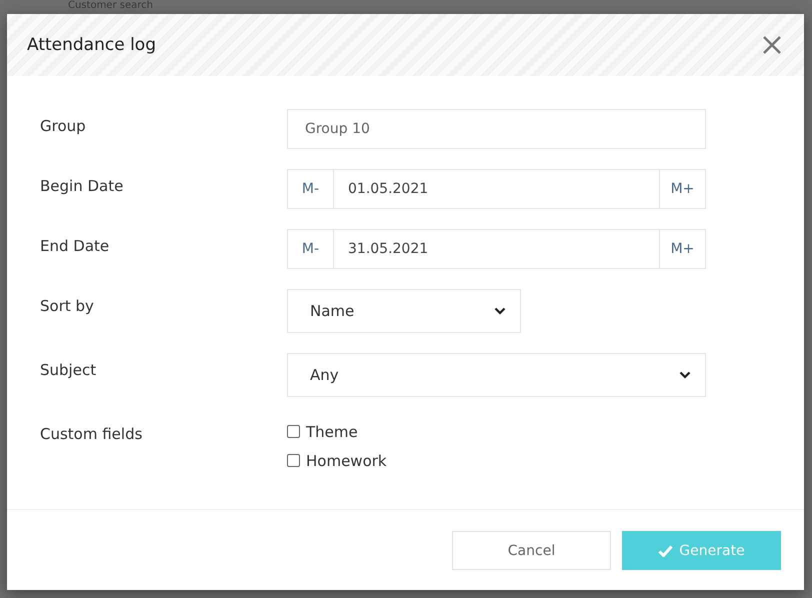  Describe the element at coordinates (496, 129) in the screenshot. I see `input-field: Group 10` at that location.